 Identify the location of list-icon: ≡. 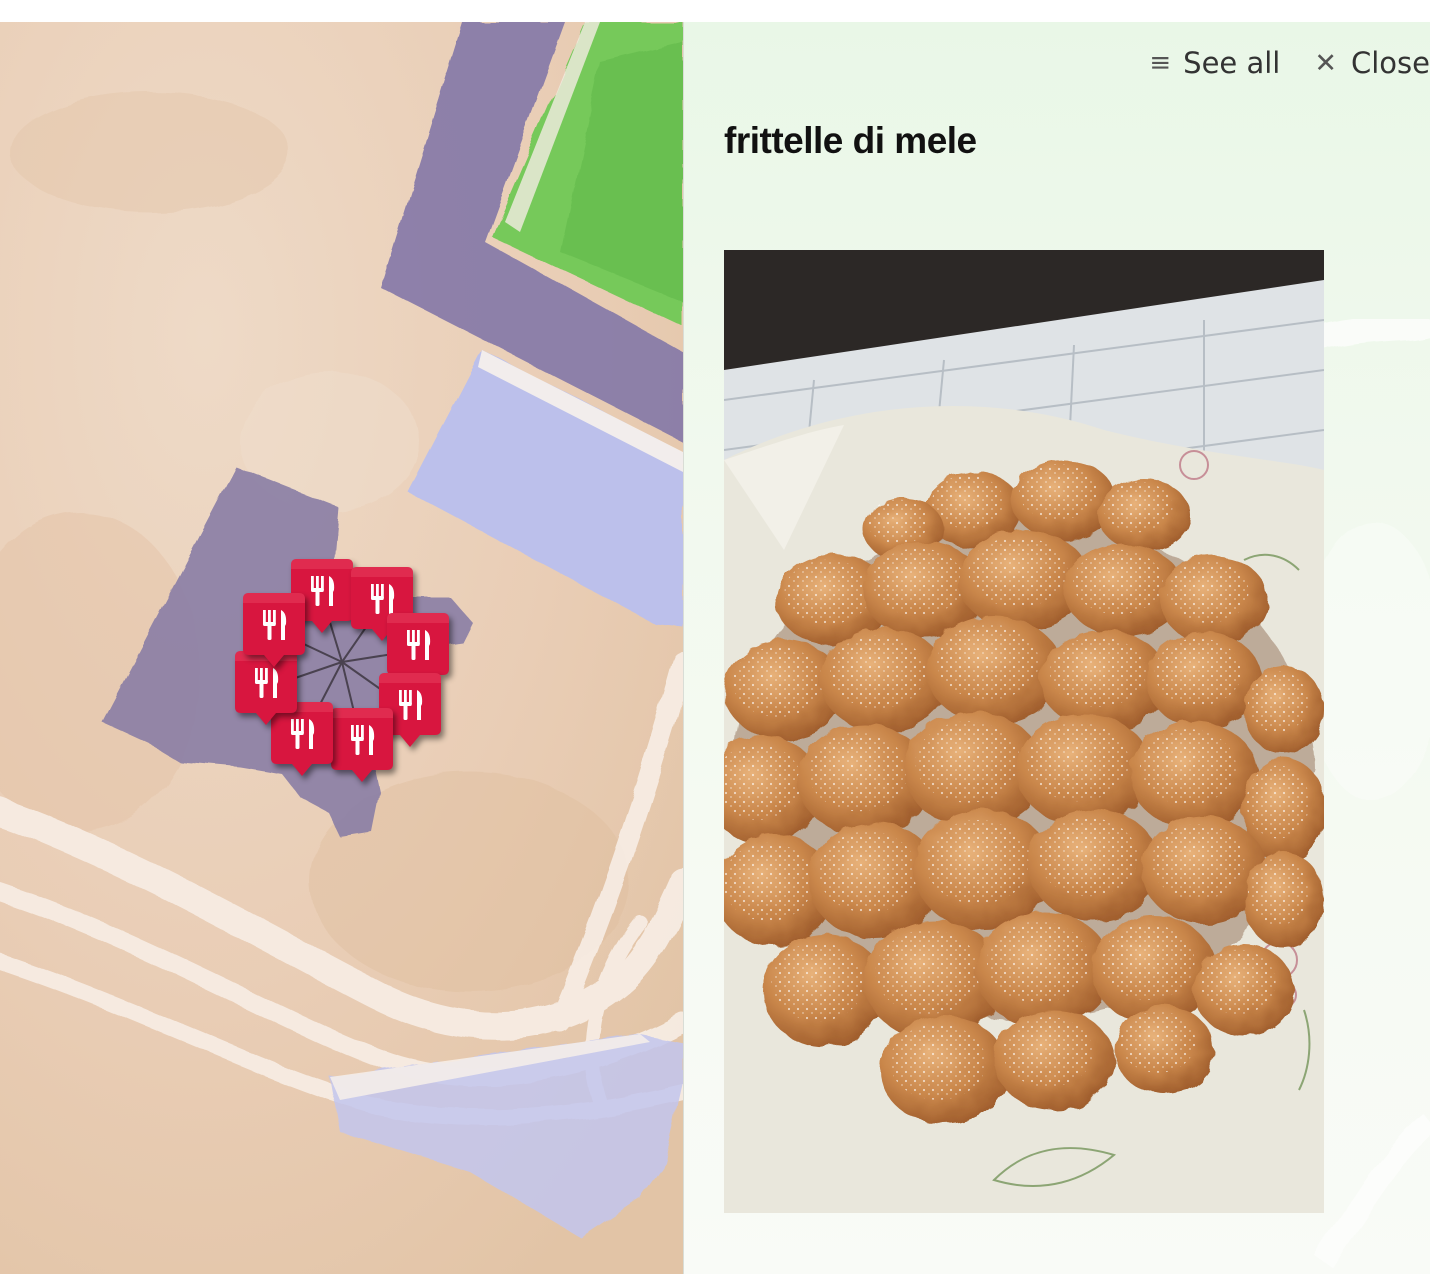
(1160, 63).